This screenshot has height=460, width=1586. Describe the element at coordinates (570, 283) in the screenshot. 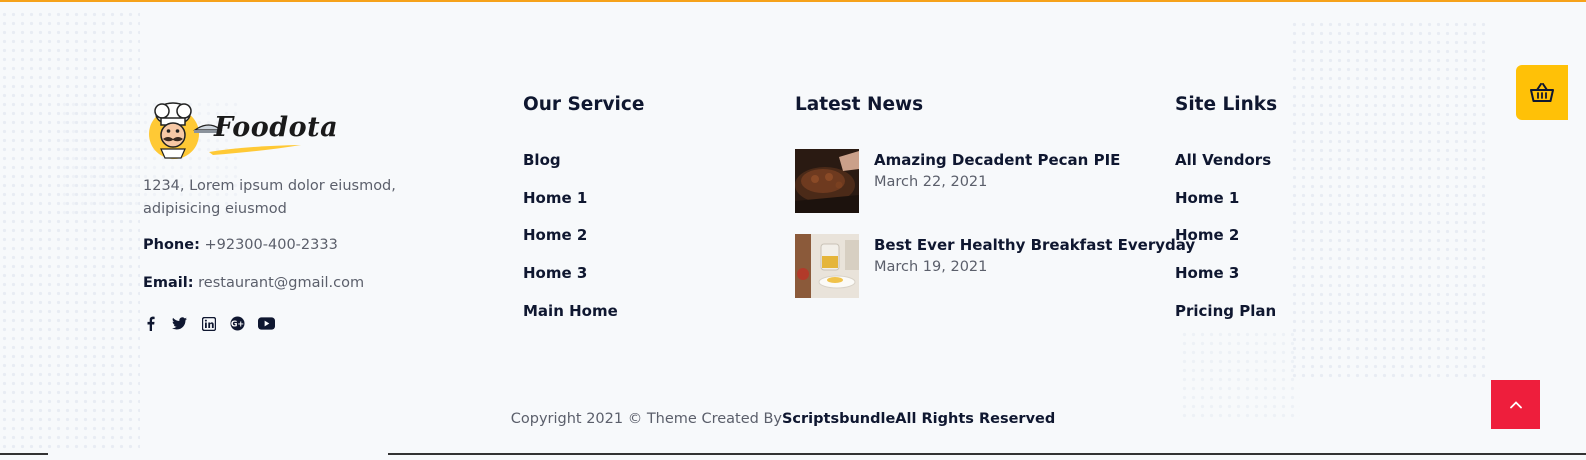

I see `services-link-home-3: Home 3` at that location.